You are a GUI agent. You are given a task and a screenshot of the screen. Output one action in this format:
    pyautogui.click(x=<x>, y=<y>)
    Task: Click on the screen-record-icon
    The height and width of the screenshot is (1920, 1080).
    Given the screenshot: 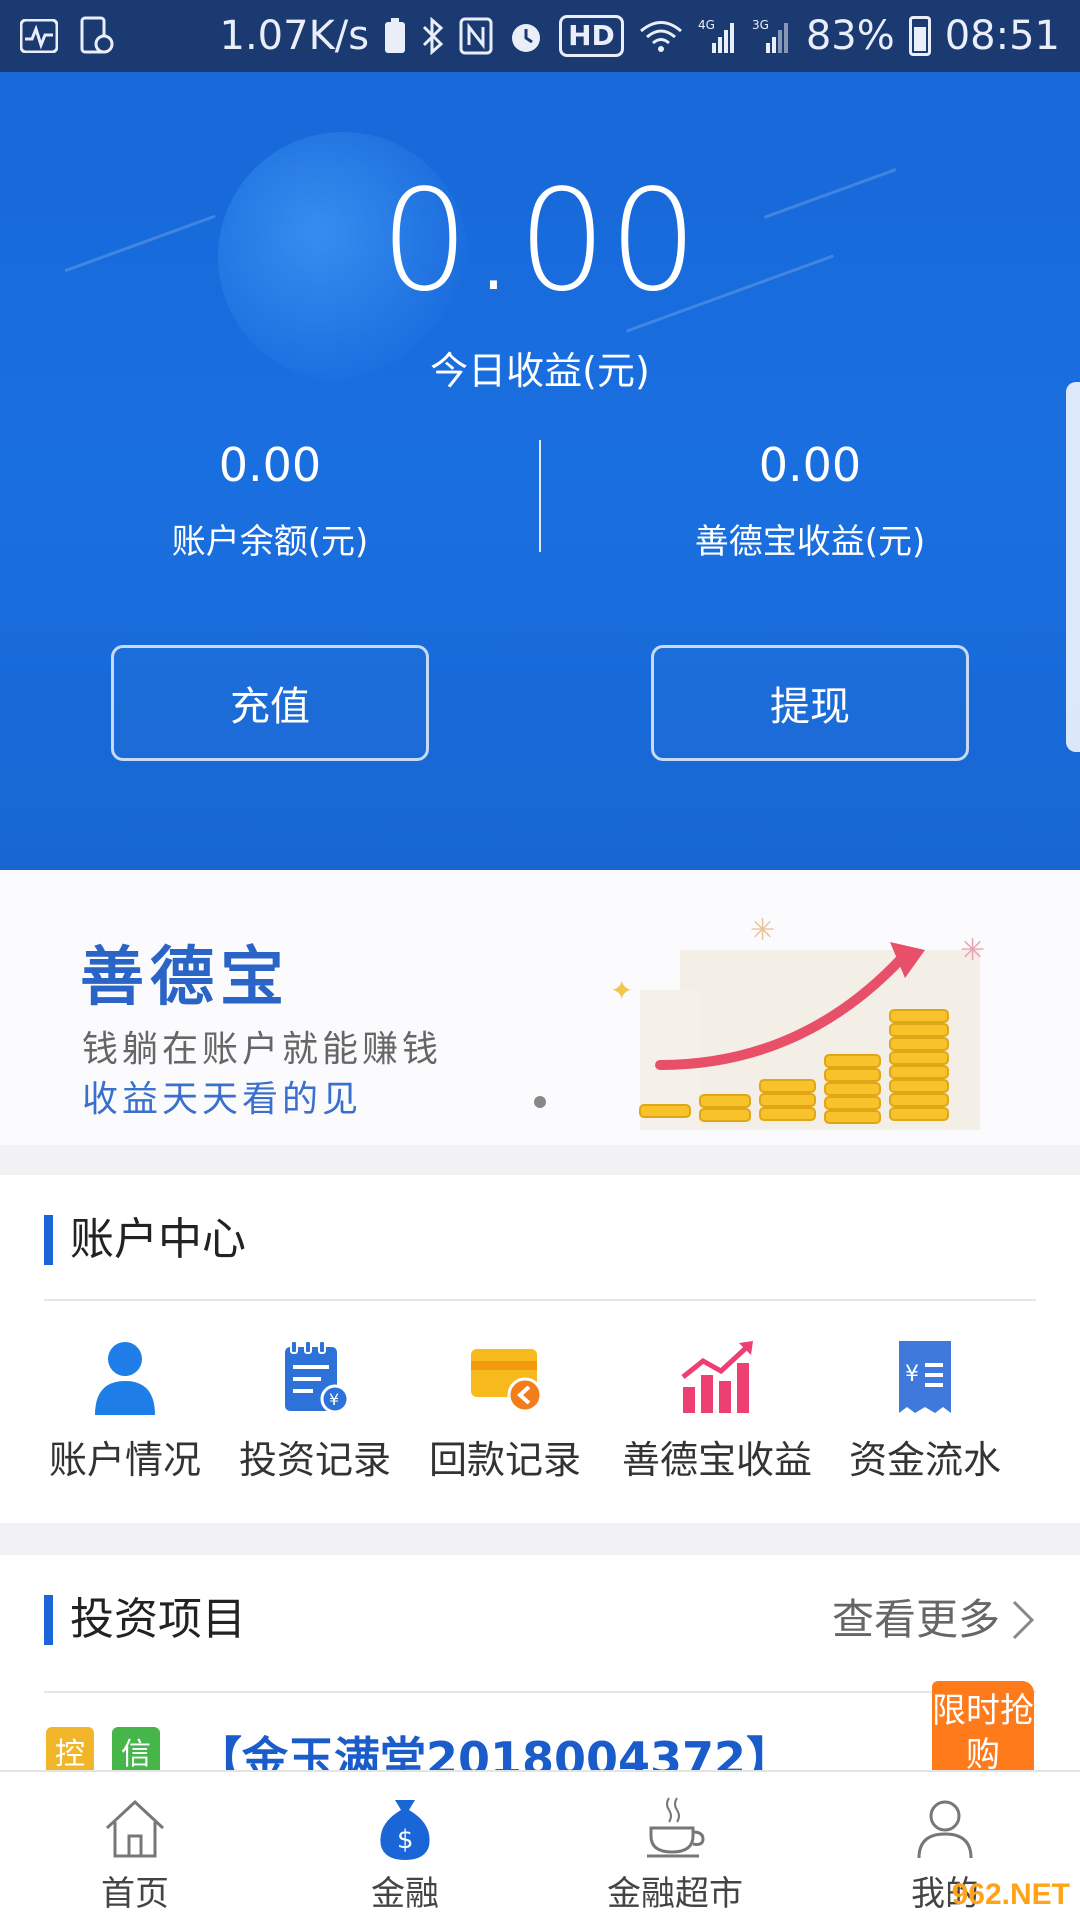 What is the action you would take?
    pyautogui.click(x=97, y=36)
    